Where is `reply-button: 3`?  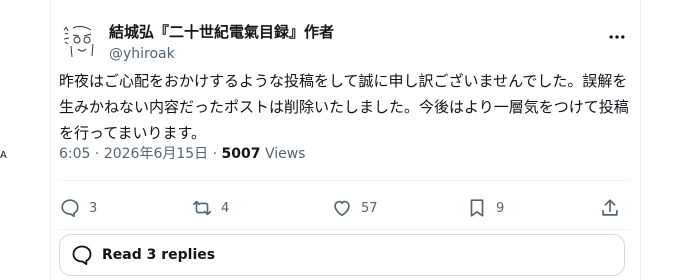 reply-button: 3 is located at coordinates (78, 208).